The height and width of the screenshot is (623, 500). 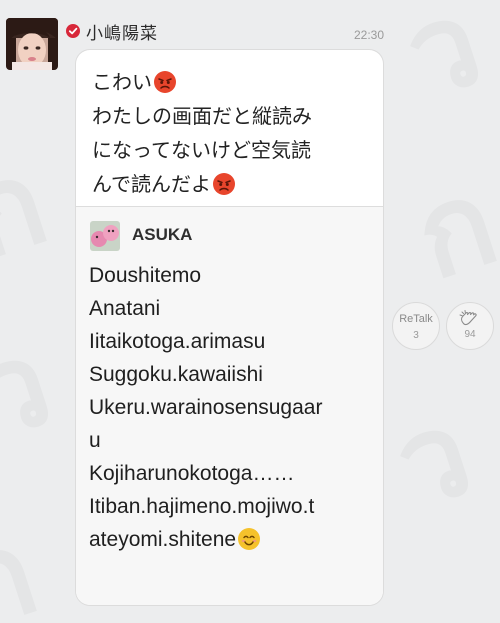 I want to click on clap-count: 94, so click(x=470, y=334).